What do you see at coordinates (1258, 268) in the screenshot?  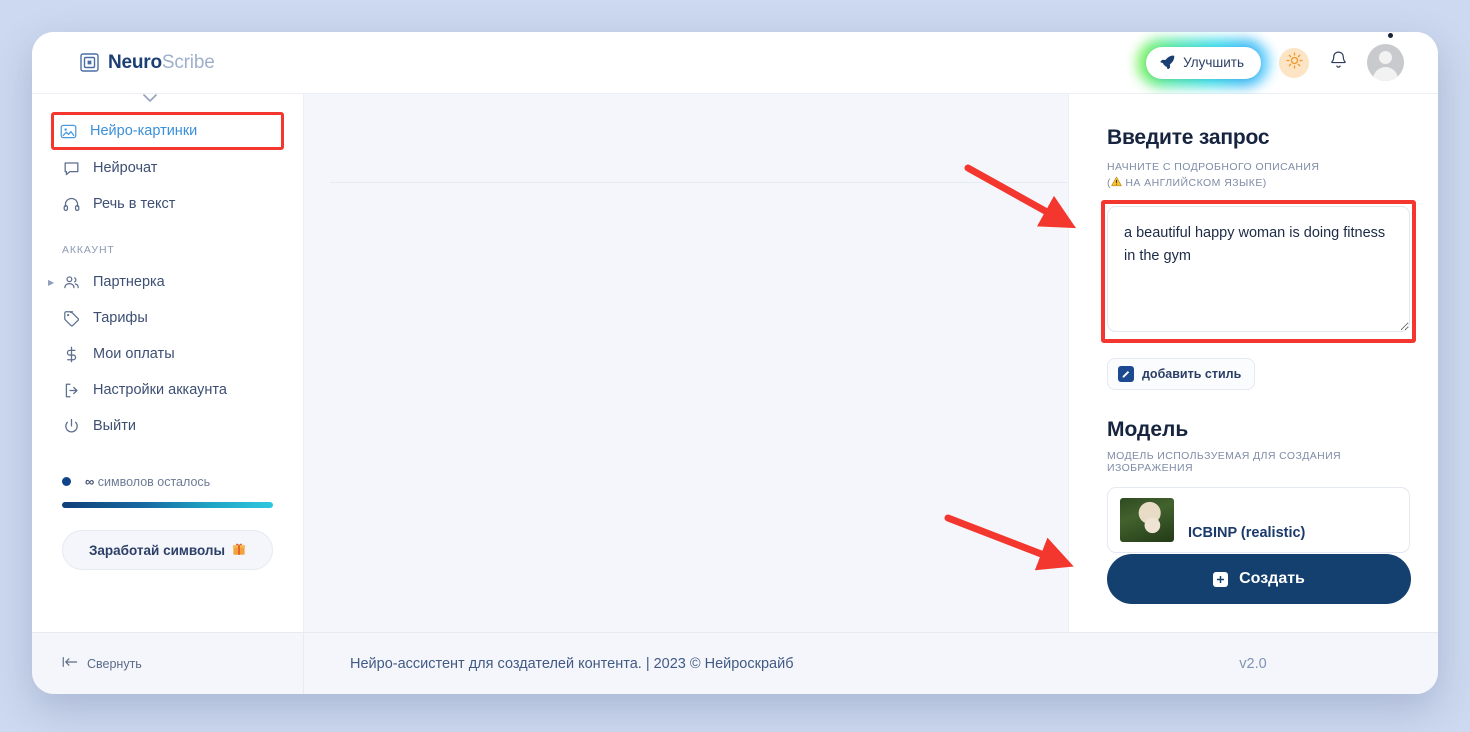 I see `prompt-input` at bounding box center [1258, 268].